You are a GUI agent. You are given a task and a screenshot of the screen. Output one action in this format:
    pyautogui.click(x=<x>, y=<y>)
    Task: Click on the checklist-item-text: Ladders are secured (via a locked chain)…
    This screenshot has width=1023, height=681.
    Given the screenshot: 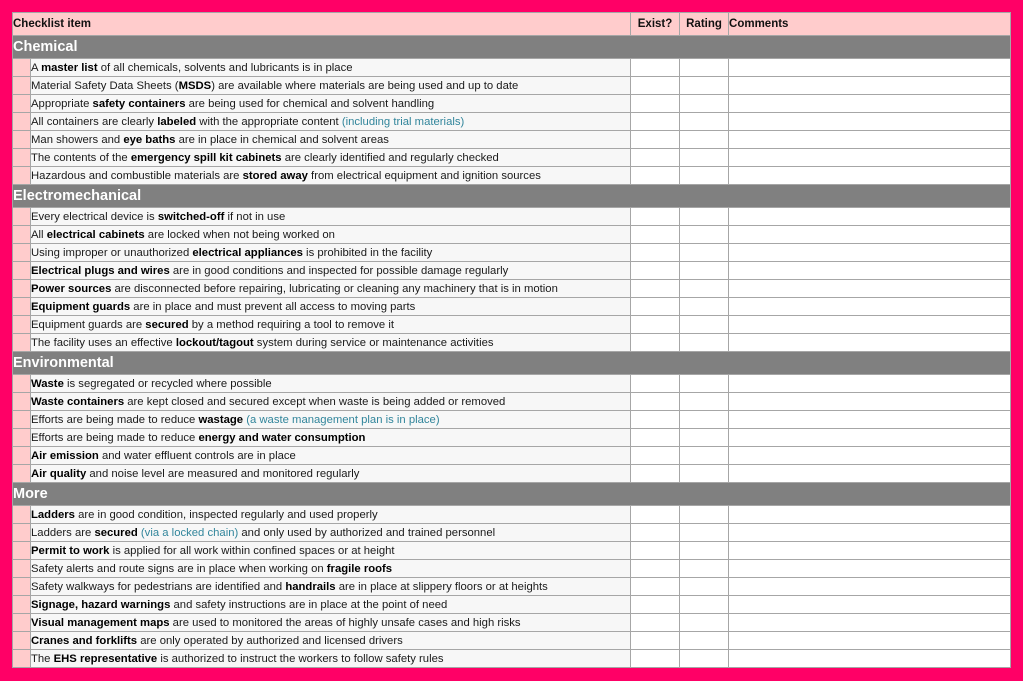 What is the action you would take?
    pyautogui.click(x=330, y=532)
    